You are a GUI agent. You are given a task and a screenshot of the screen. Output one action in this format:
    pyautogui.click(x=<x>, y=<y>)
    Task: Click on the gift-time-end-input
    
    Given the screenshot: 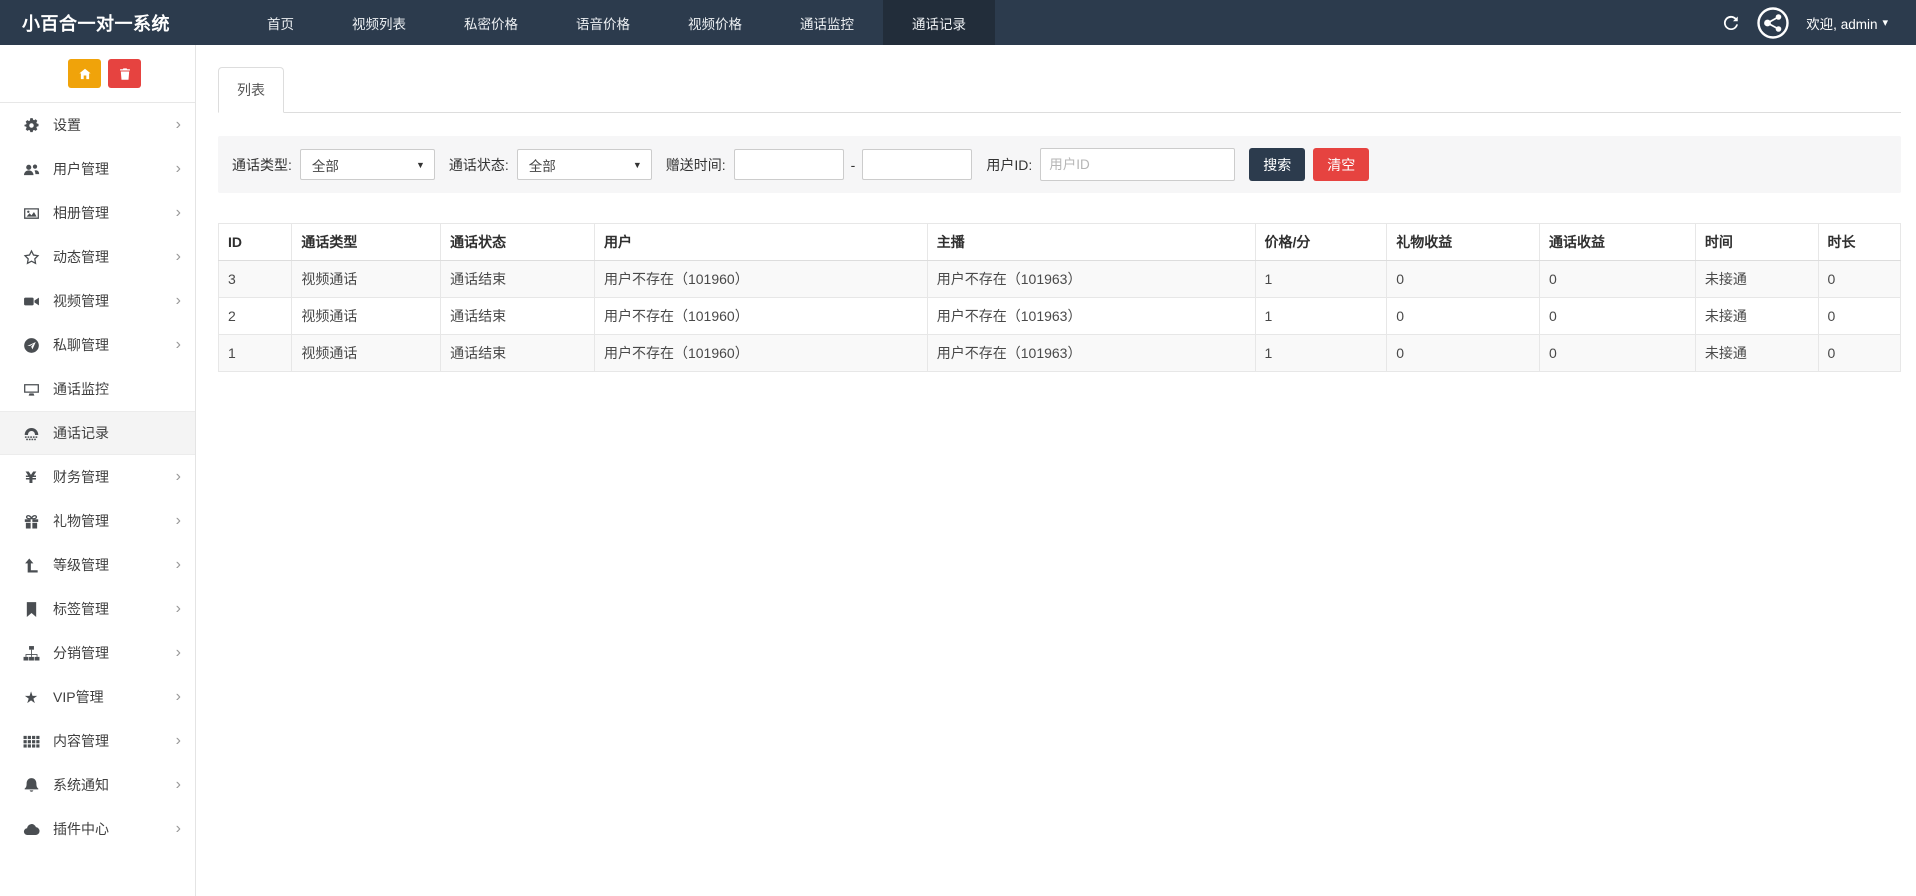 What is the action you would take?
    pyautogui.click(x=917, y=164)
    